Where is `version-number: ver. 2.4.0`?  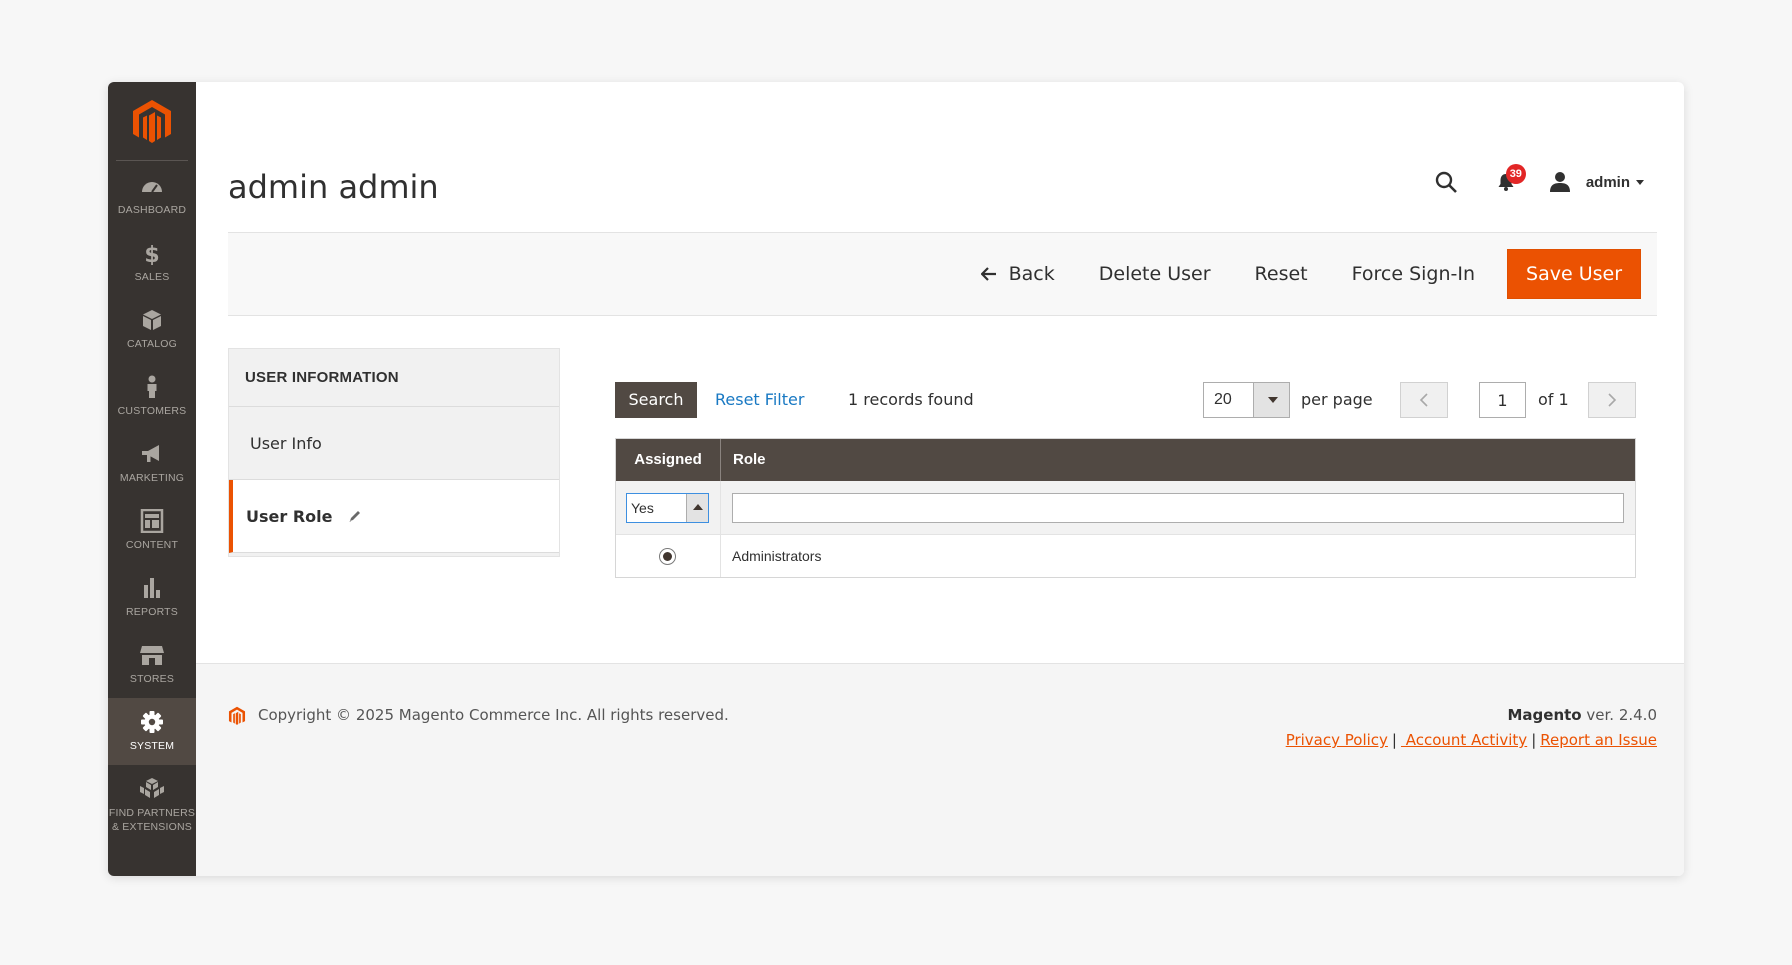 version-number: ver. 2.4.0 is located at coordinates (1619, 715).